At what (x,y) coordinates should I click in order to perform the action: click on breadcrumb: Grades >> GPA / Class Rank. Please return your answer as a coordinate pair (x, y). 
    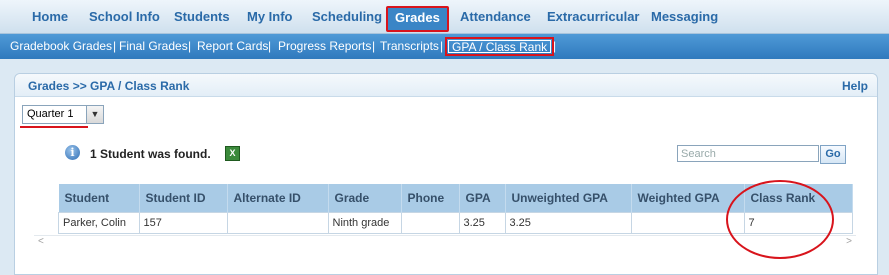
    Looking at the image, I should click on (109, 86).